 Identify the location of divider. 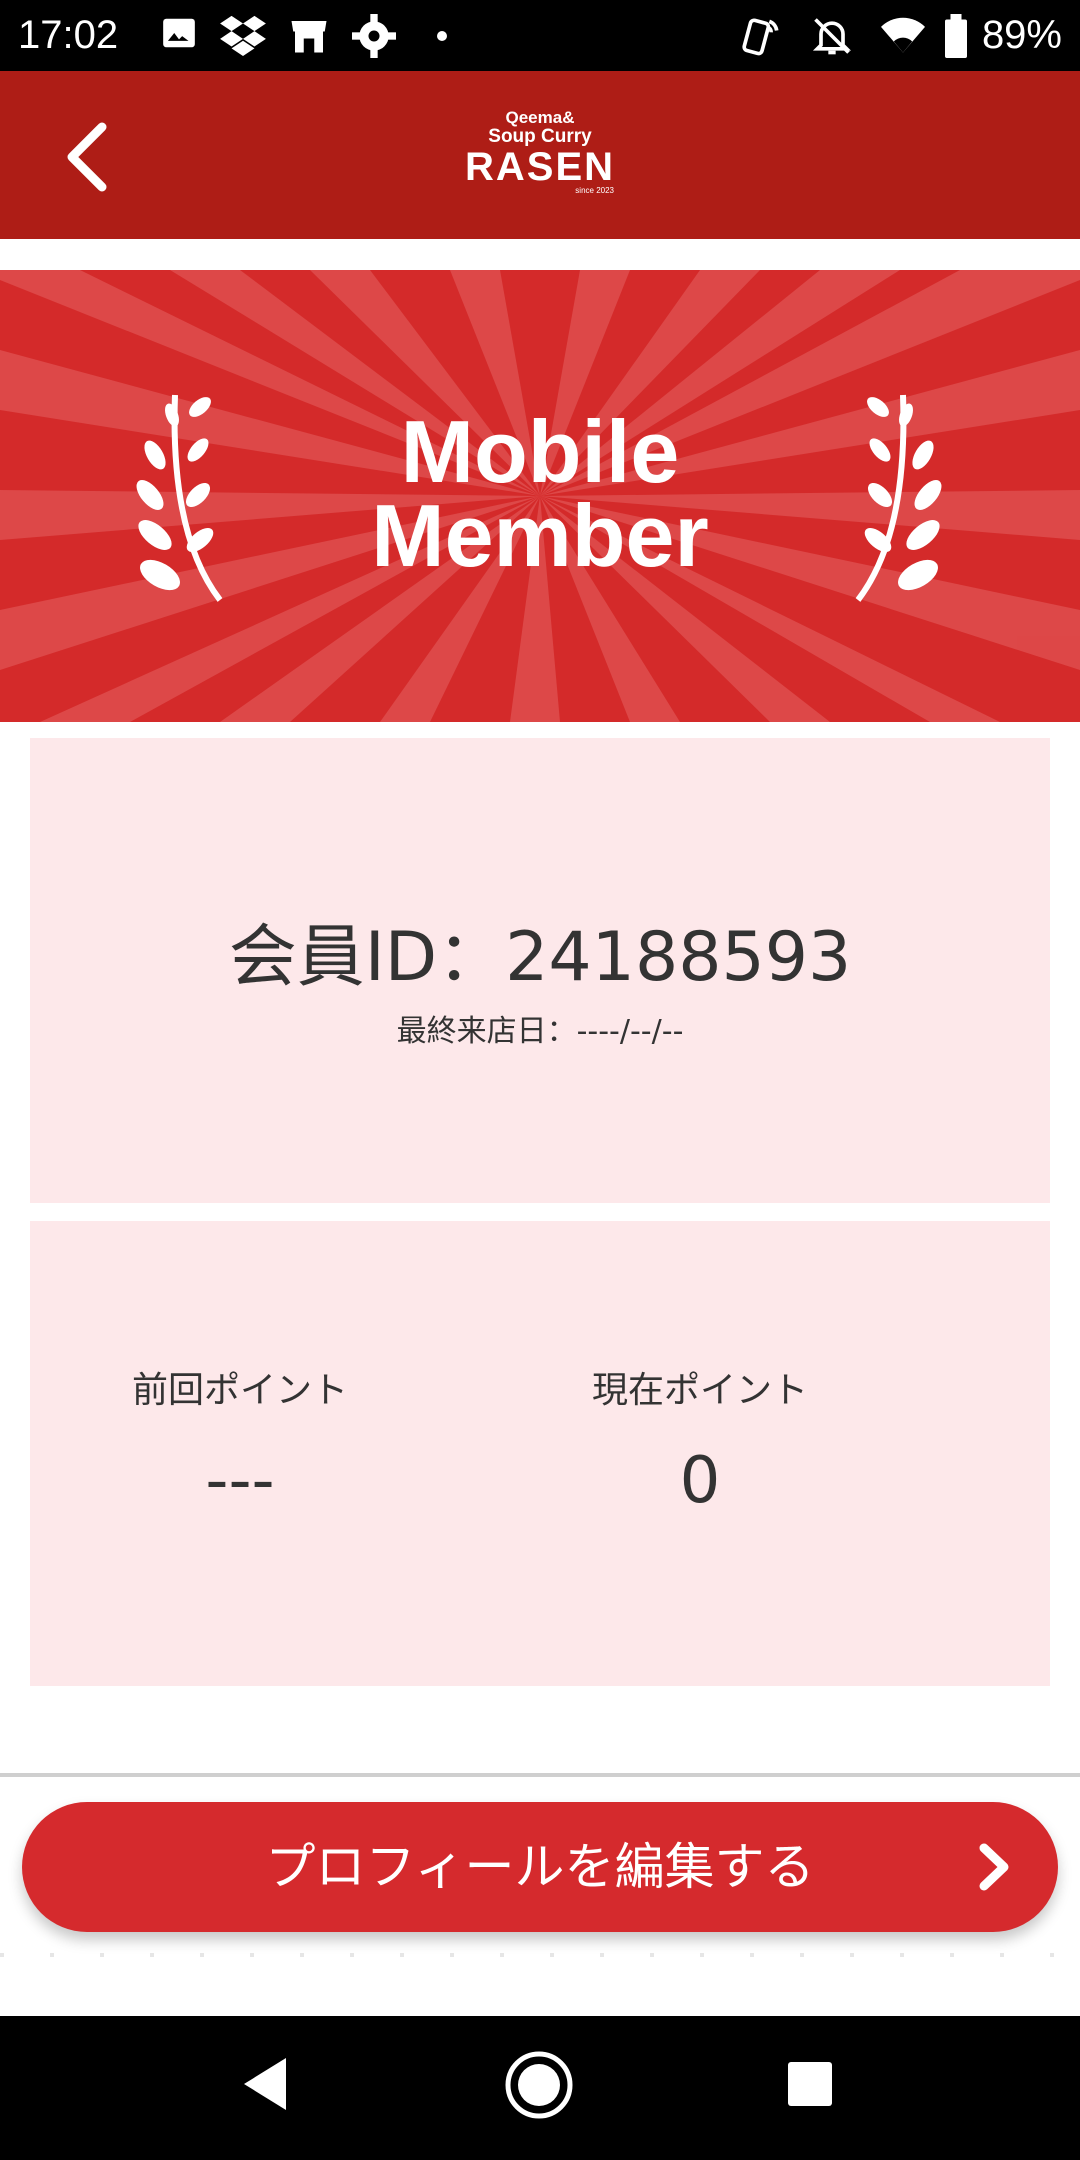
(540, 1775).